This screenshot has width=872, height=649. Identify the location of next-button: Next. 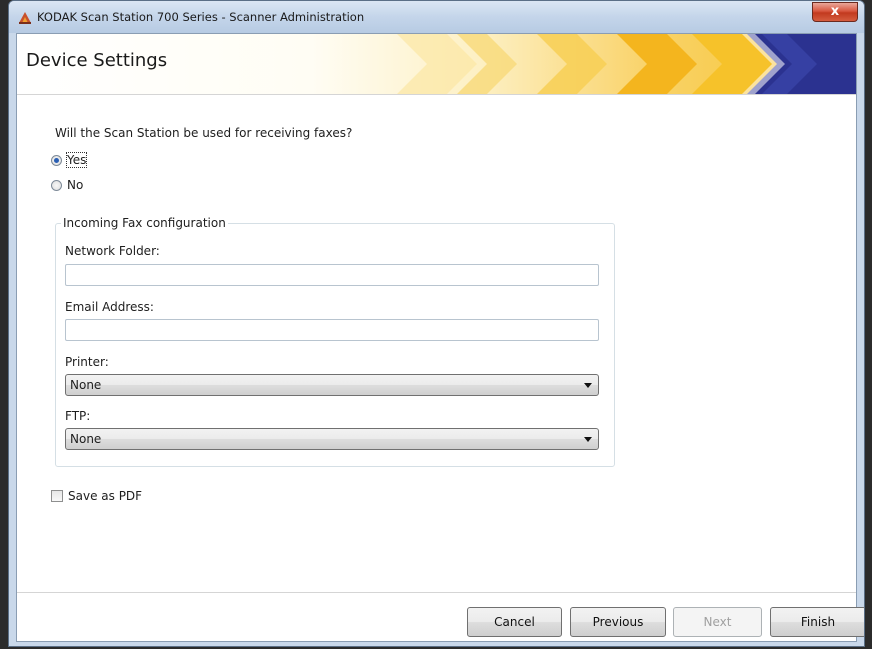
(717, 622).